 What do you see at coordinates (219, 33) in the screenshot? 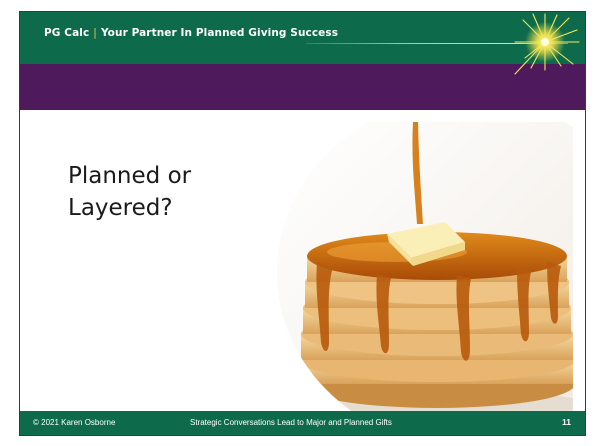
I see `header-tagline: Your Partner In Planned Giving Success` at bounding box center [219, 33].